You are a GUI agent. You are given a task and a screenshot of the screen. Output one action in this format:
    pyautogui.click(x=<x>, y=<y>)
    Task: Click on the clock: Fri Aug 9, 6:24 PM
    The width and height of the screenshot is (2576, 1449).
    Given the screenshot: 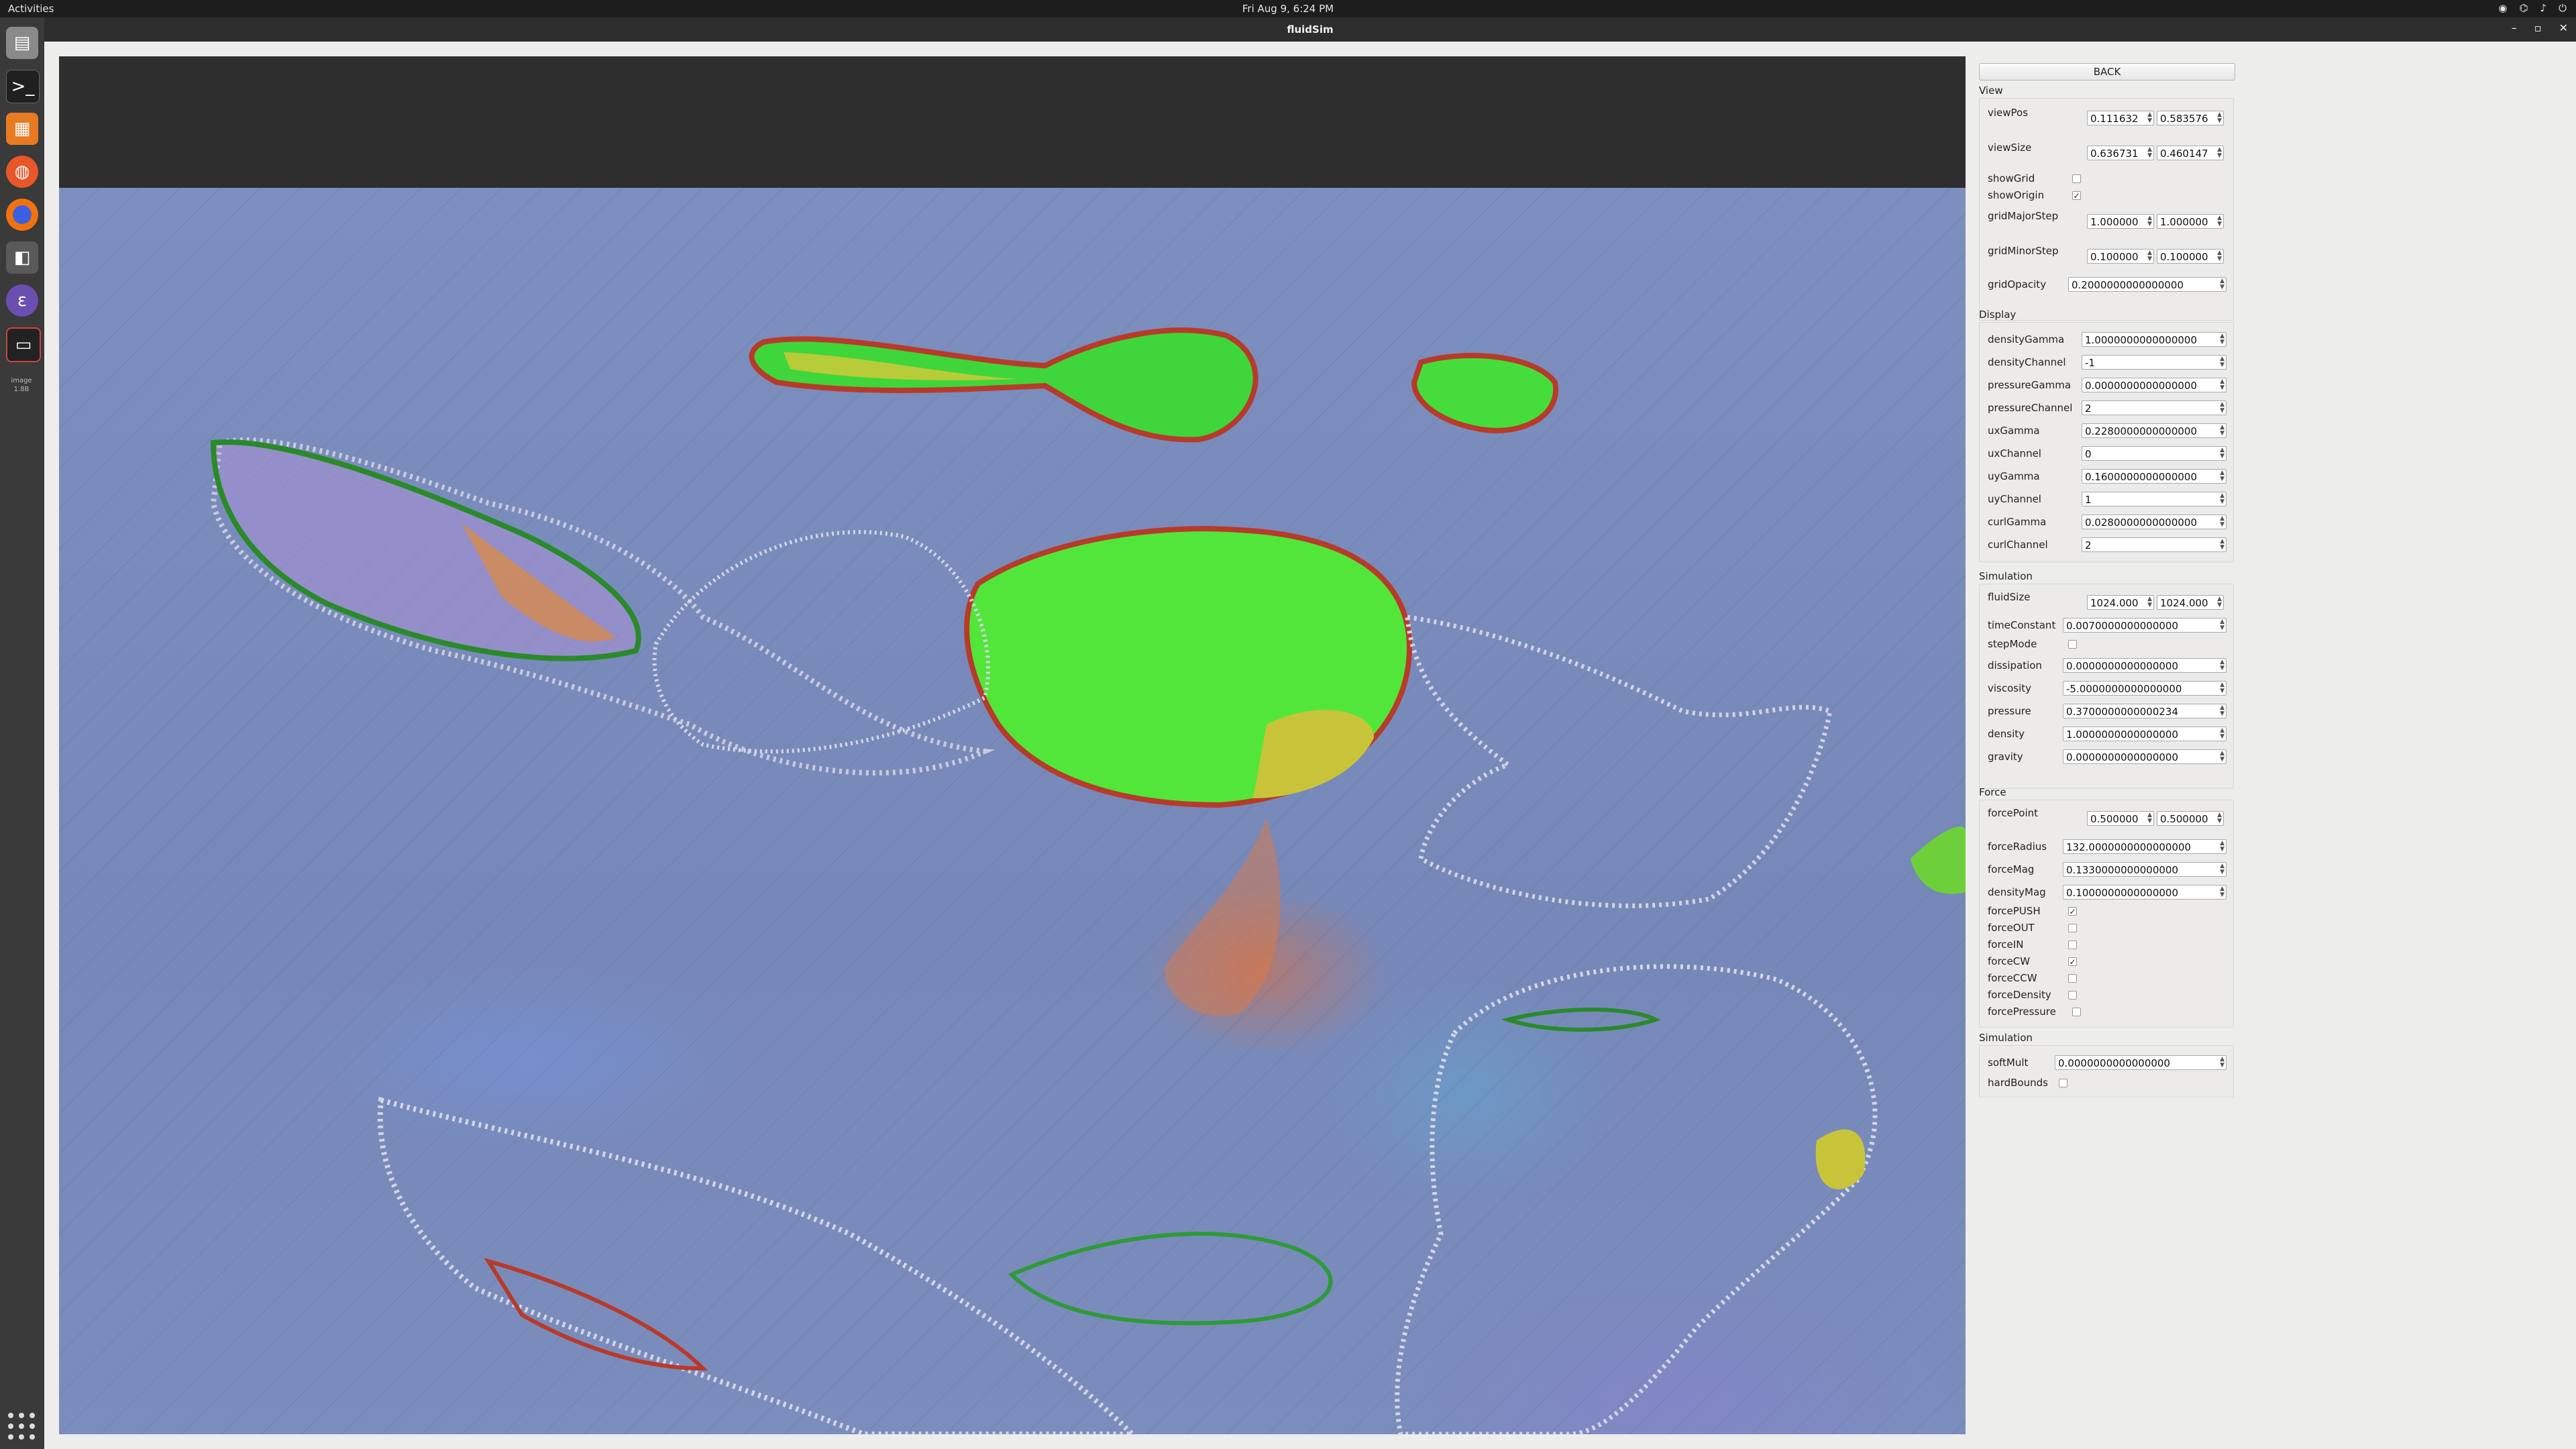 What is the action you would take?
    pyautogui.click(x=1288, y=9)
    